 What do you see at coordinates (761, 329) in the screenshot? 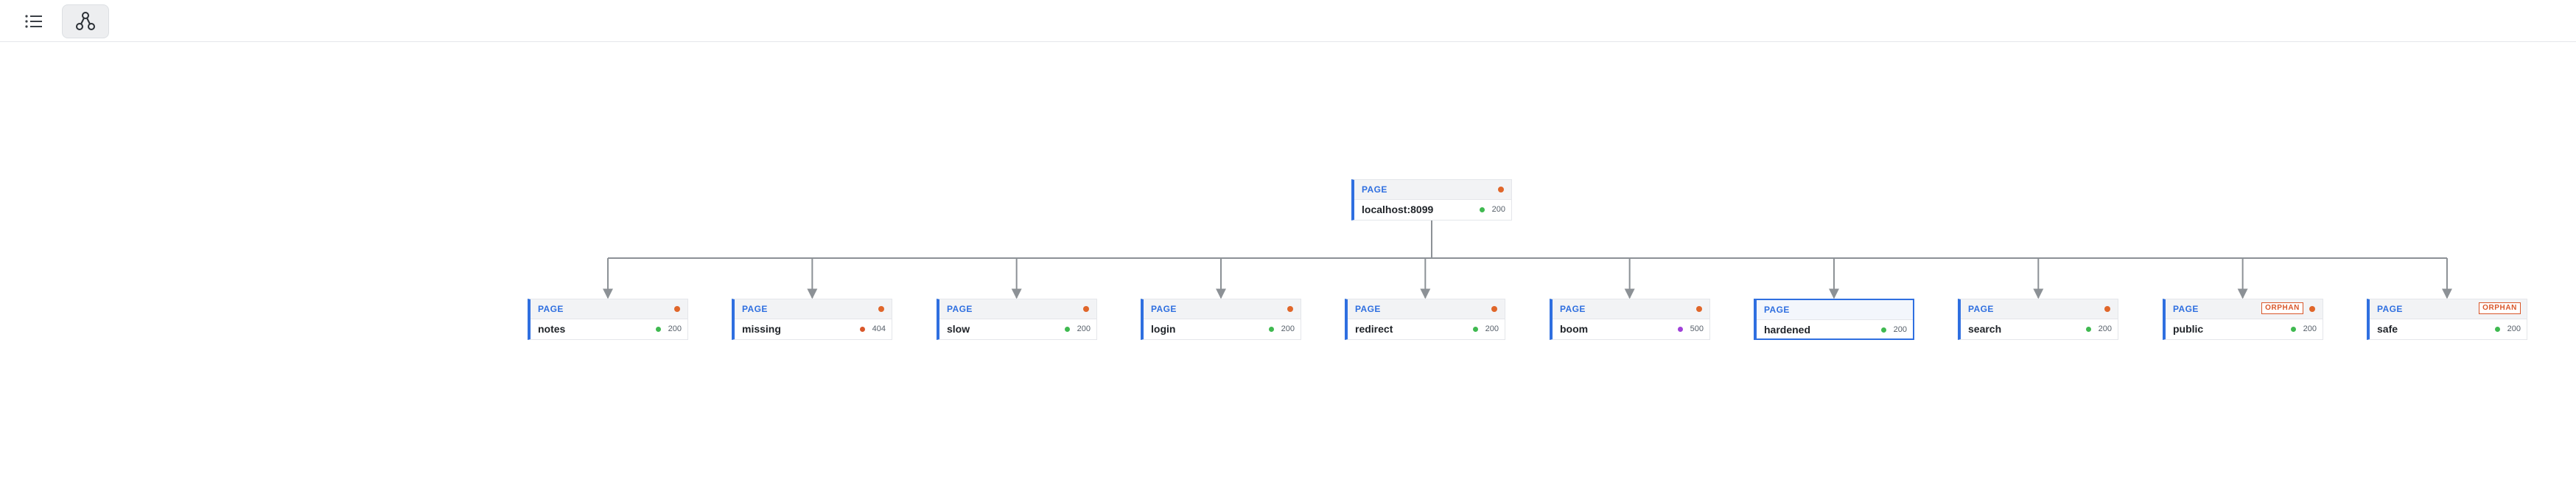
I see `node-label: missing` at bounding box center [761, 329].